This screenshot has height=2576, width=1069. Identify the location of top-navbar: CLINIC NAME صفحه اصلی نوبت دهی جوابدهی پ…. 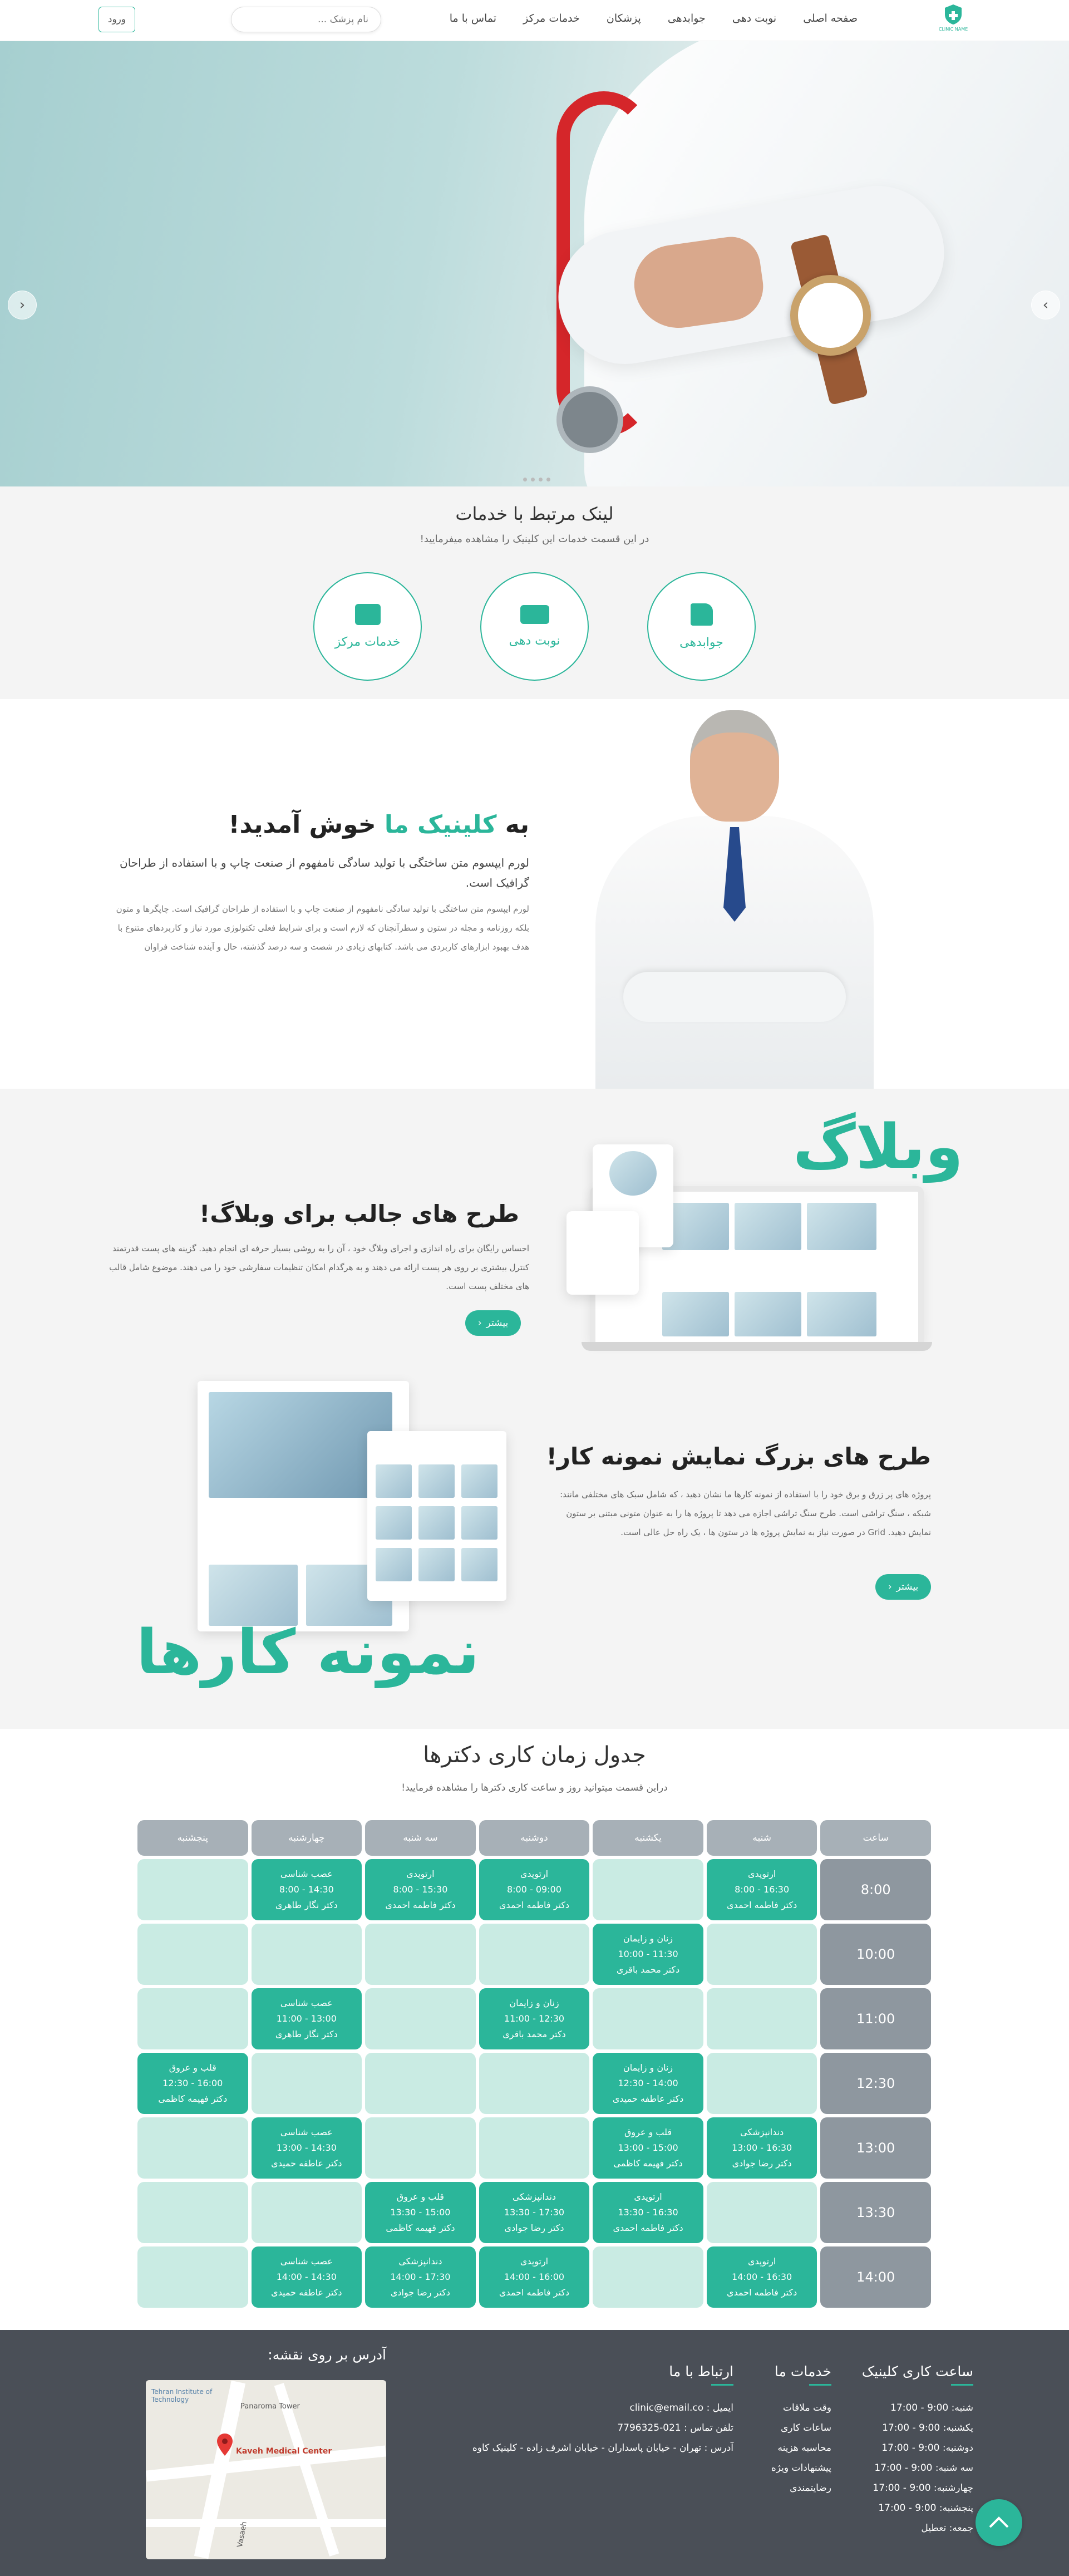
(534, 20).